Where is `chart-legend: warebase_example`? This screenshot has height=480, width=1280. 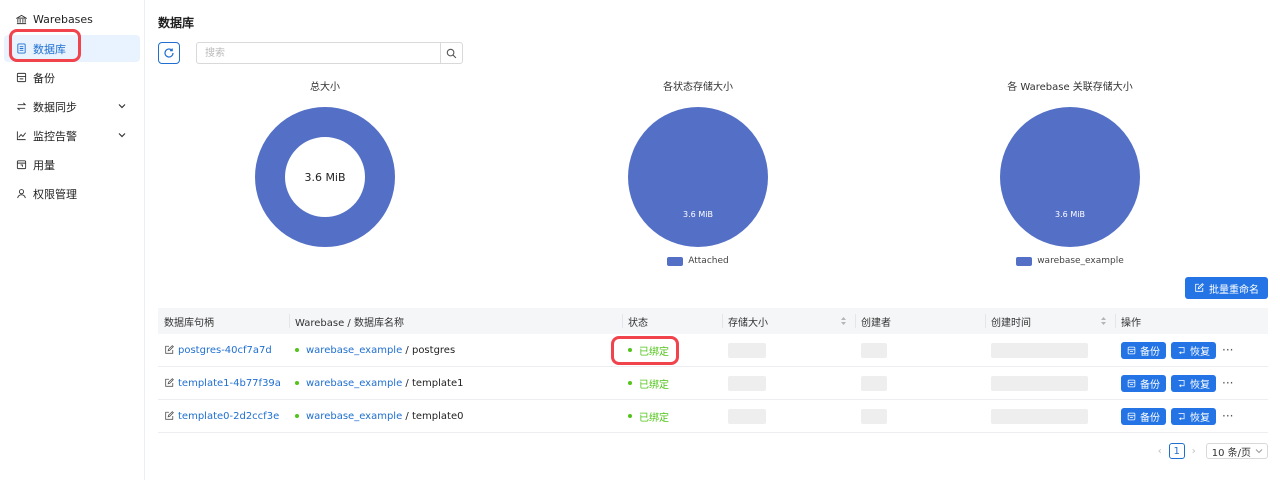 chart-legend: warebase_example is located at coordinates (1070, 261).